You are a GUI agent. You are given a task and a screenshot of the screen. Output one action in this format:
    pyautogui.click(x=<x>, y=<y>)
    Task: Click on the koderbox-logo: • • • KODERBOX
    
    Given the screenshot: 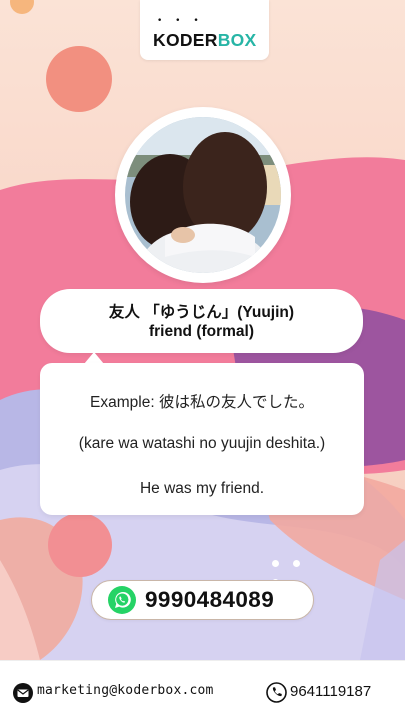 What is the action you would take?
    pyautogui.click(x=204, y=30)
    